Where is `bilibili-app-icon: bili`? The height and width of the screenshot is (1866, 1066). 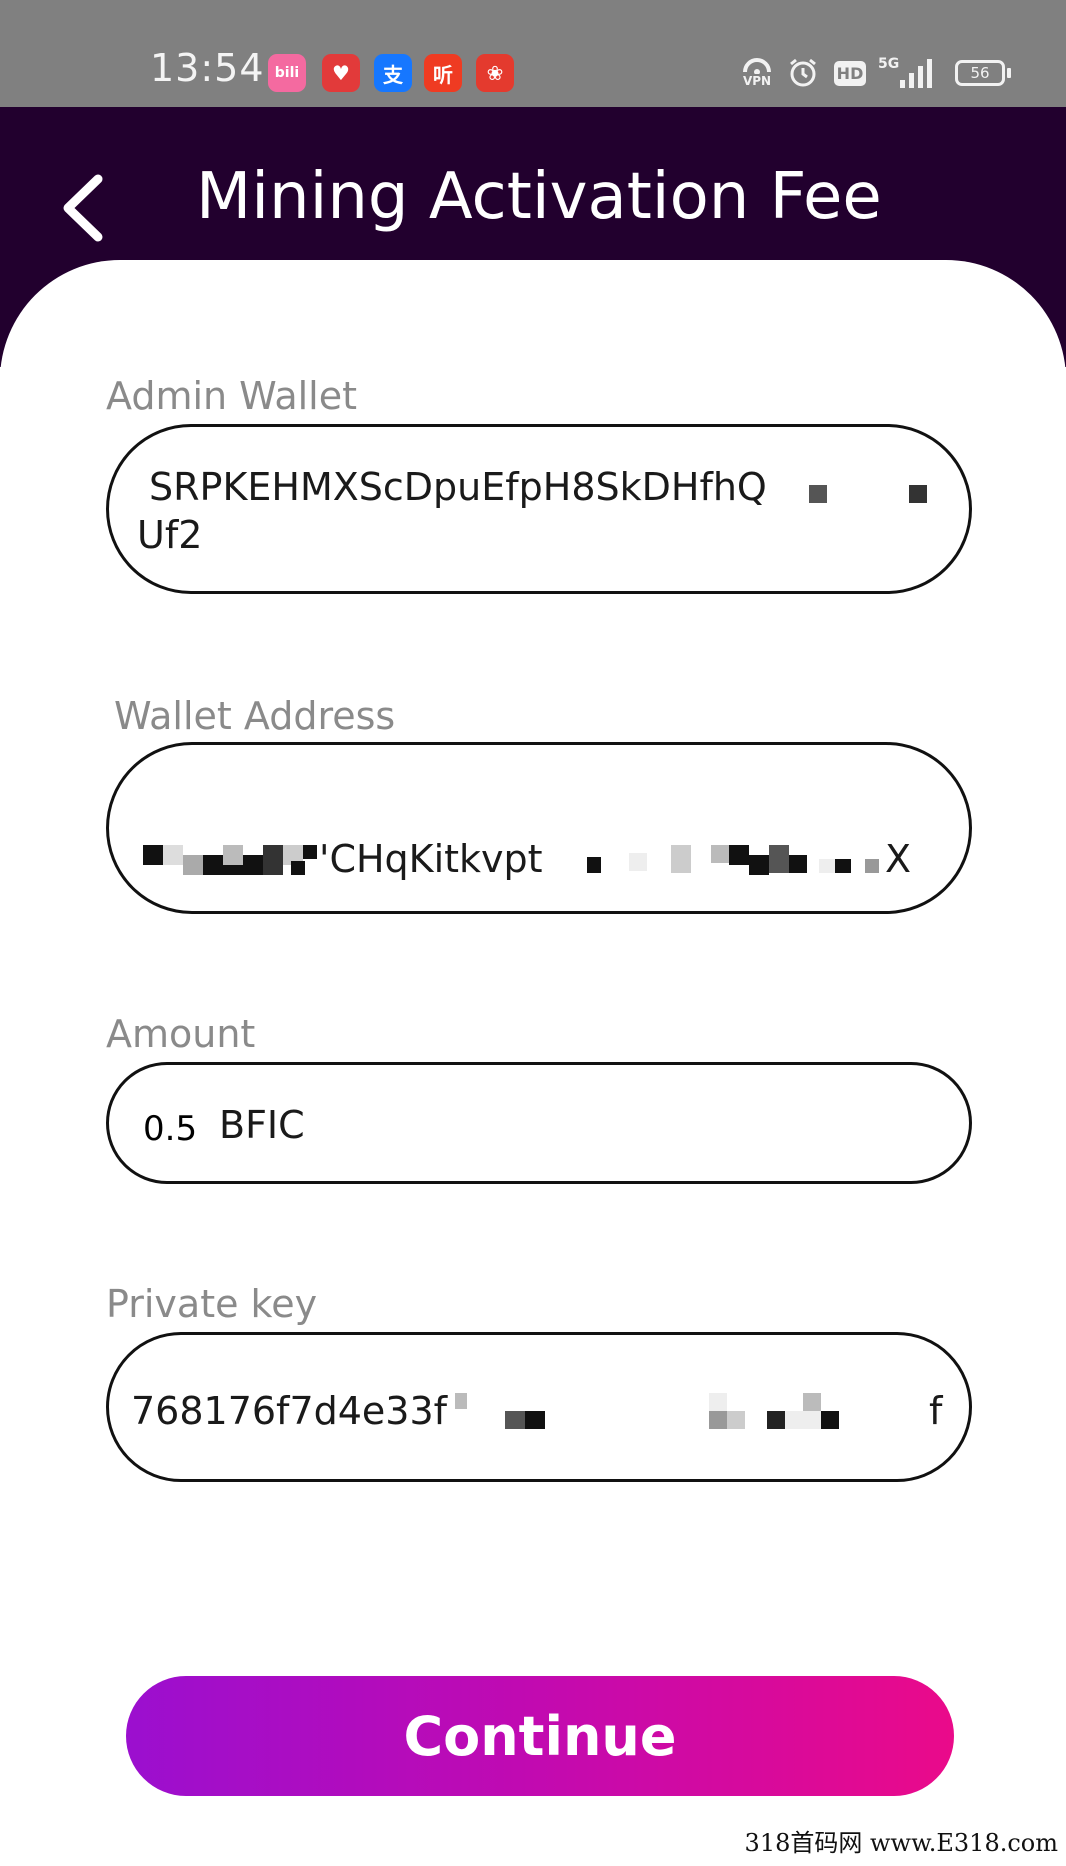 bilibili-app-icon: bili is located at coordinates (287, 73).